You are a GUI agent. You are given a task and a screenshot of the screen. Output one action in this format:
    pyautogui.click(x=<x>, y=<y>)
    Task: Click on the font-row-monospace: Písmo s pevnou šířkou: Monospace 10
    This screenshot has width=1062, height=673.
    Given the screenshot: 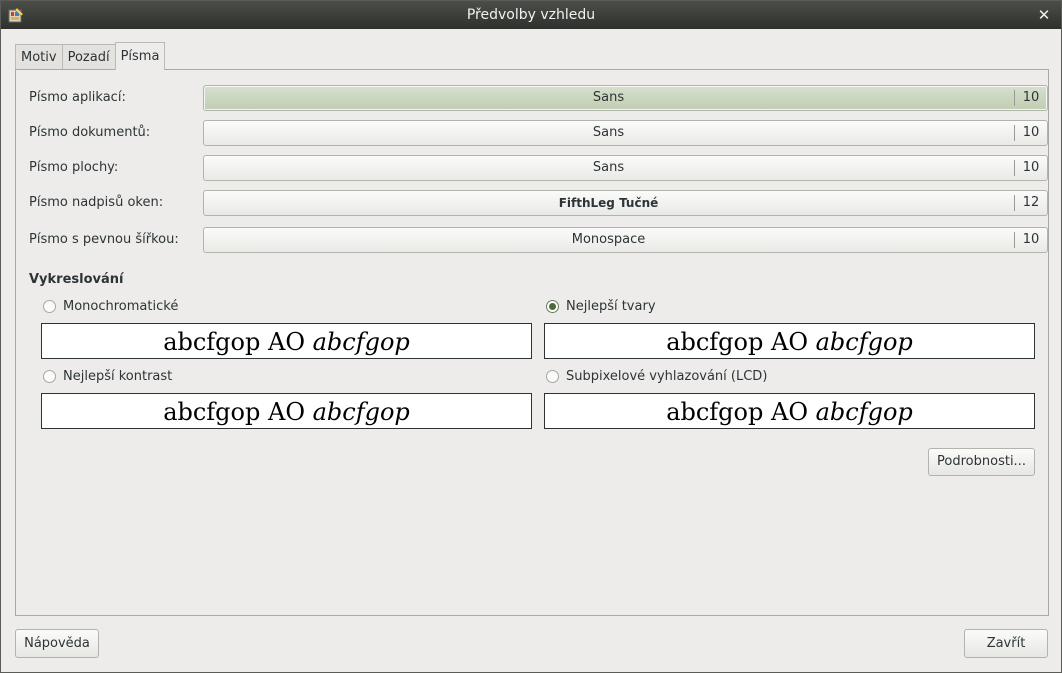 What is the action you would take?
    pyautogui.click(x=538, y=240)
    